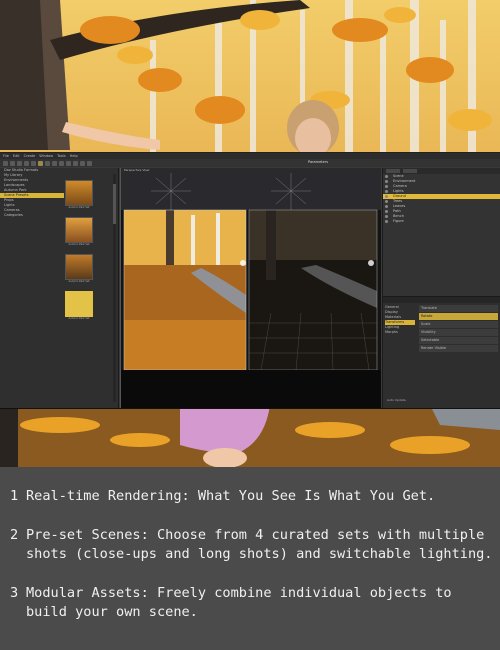 The height and width of the screenshot is (650, 500). I want to click on parameter-field: Selectable, so click(458, 340).